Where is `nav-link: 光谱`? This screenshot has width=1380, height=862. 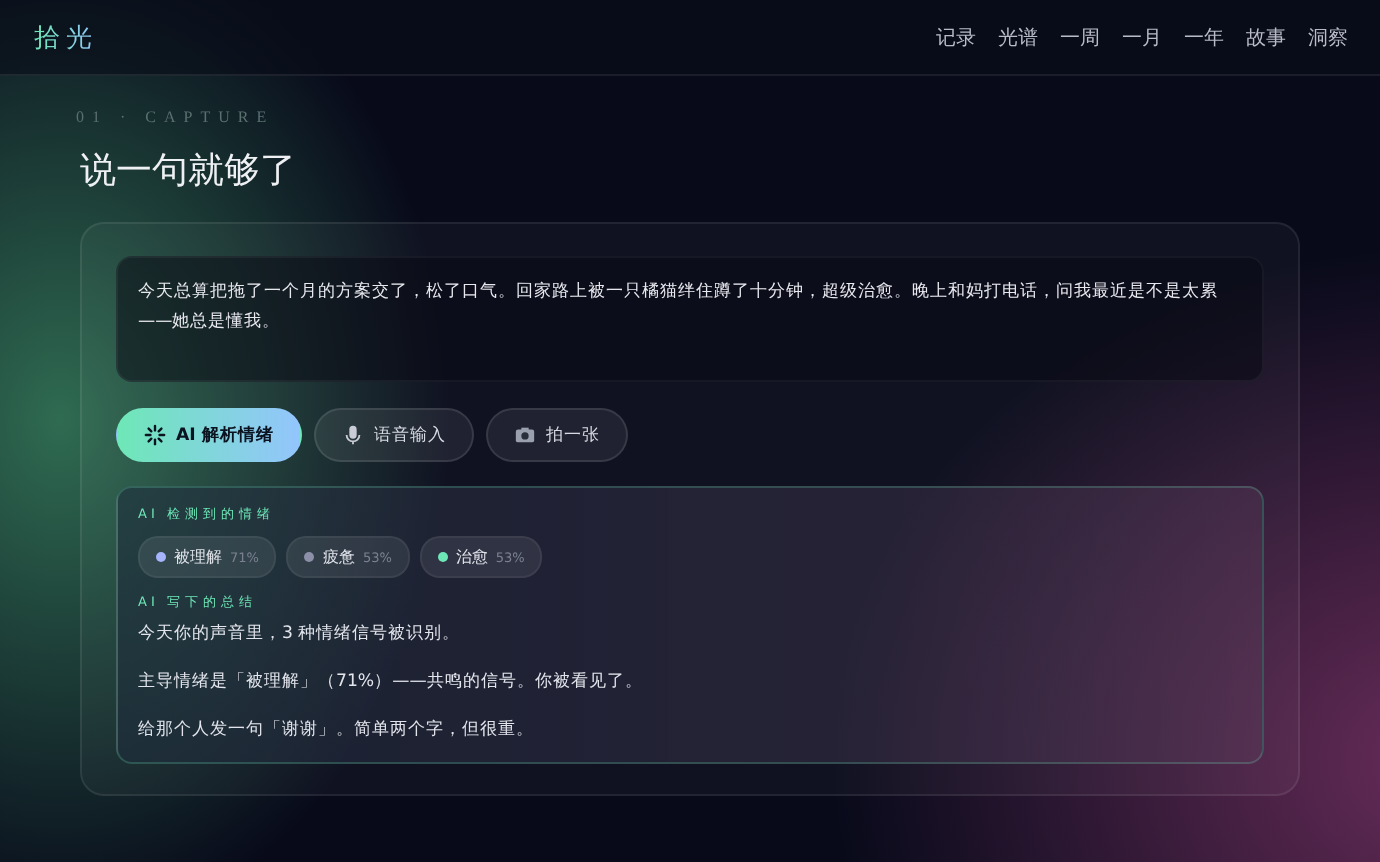
nav-link: 光谱 is located at coordinates (1018, 37).